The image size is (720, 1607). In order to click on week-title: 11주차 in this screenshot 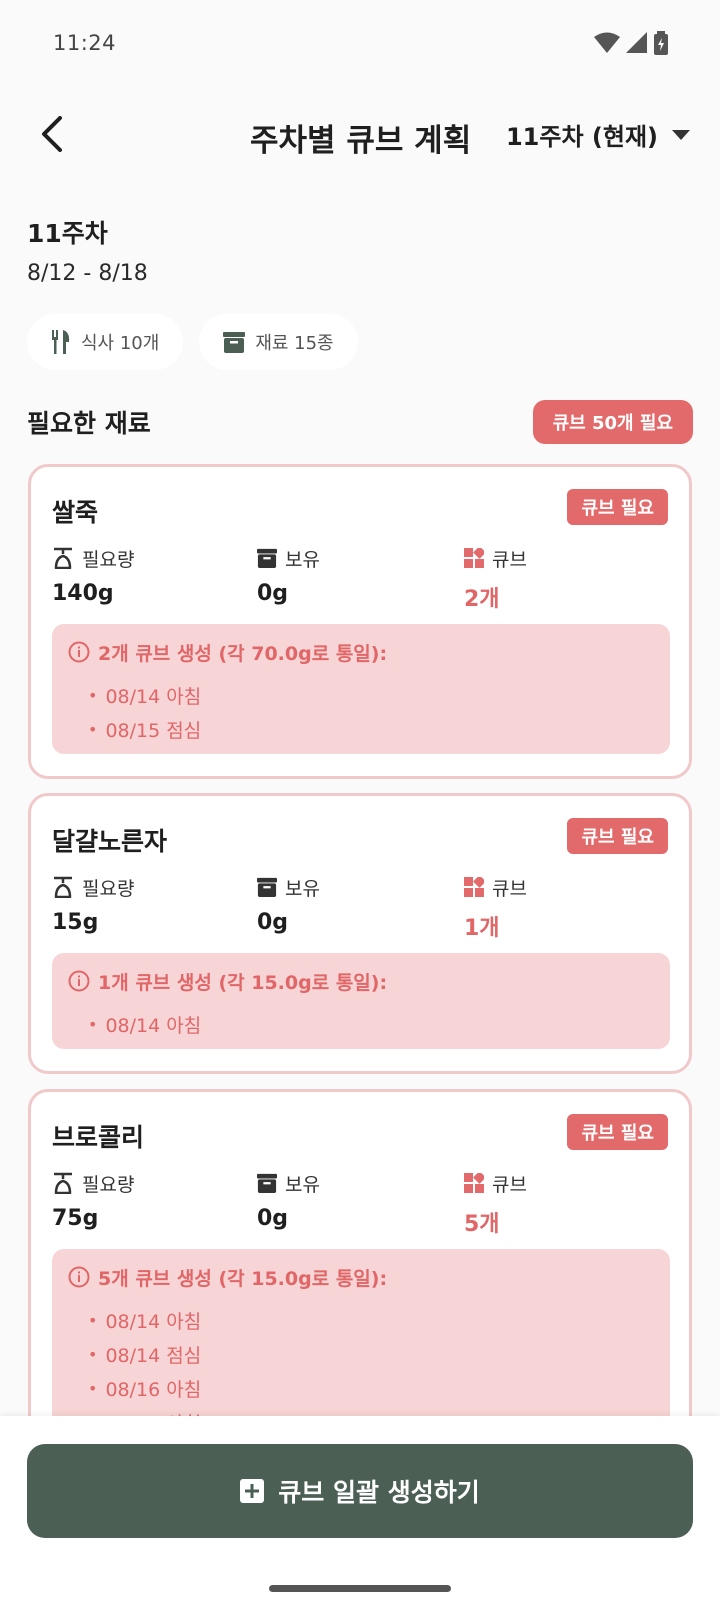, I will do `click(67, 233)`.